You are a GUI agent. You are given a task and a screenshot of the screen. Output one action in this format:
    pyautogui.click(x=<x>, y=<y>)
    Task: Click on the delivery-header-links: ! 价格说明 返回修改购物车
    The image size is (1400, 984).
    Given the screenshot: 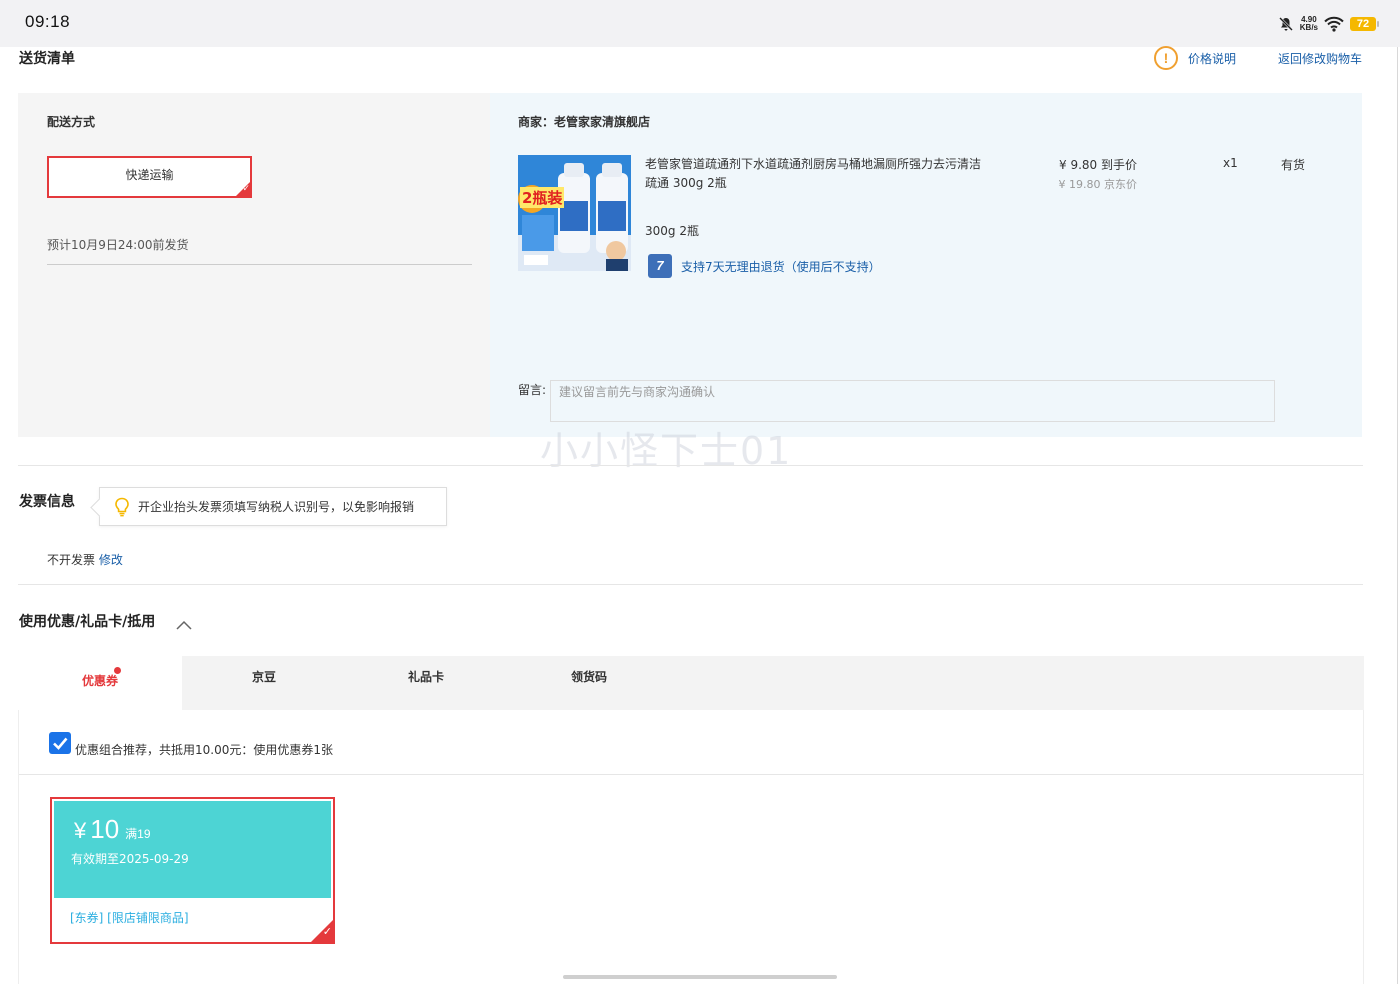 What is the action you would take?
    pyautogui.click(x=1257, y=58)
    